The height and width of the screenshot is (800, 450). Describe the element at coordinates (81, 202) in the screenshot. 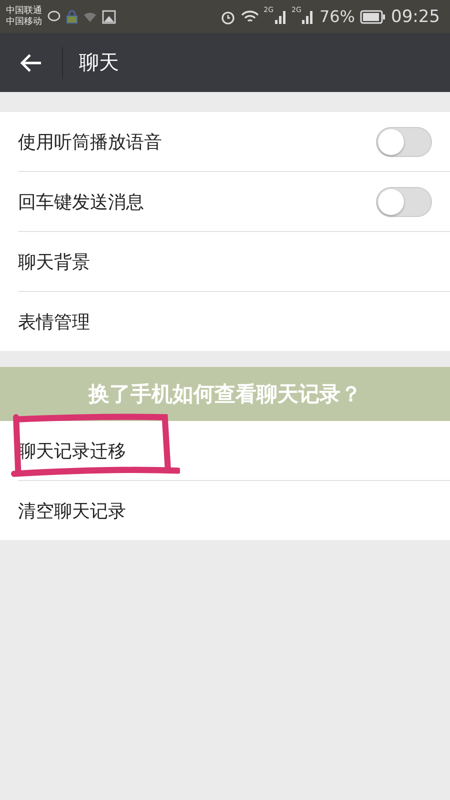

I see `item-label: 回车键发送消息` at that location.